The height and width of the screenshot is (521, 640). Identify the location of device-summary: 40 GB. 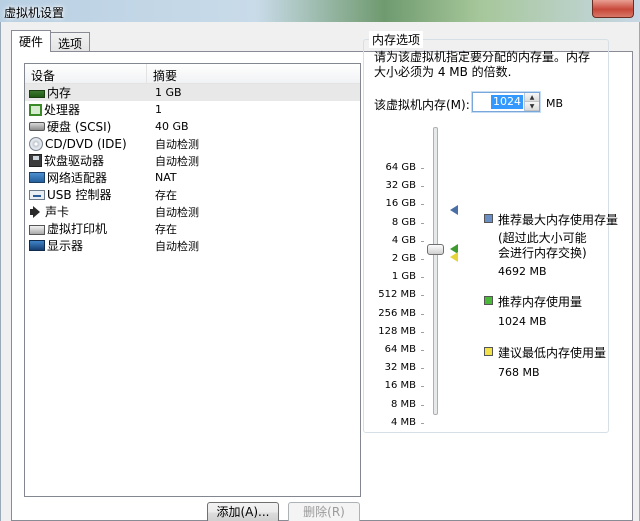
(172, 126).